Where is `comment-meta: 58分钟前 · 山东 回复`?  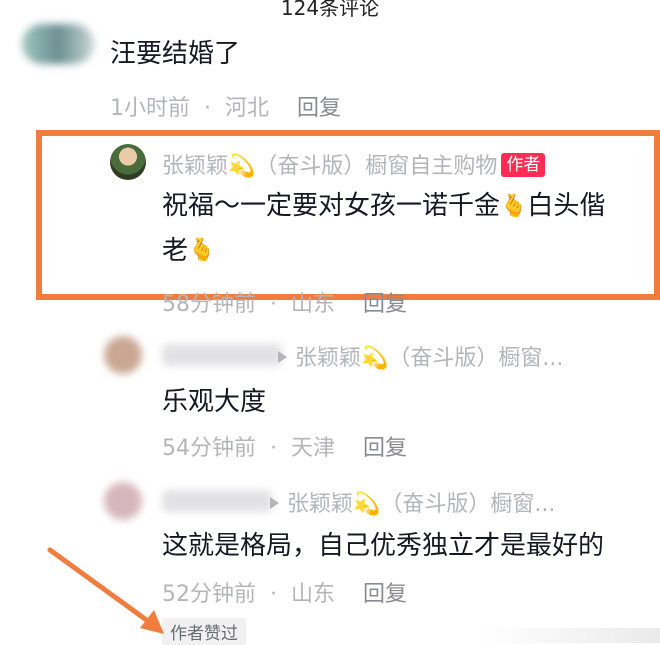 comment-meta: 58分钟前 · 山东 回复 is located at coordinates (291, 302).